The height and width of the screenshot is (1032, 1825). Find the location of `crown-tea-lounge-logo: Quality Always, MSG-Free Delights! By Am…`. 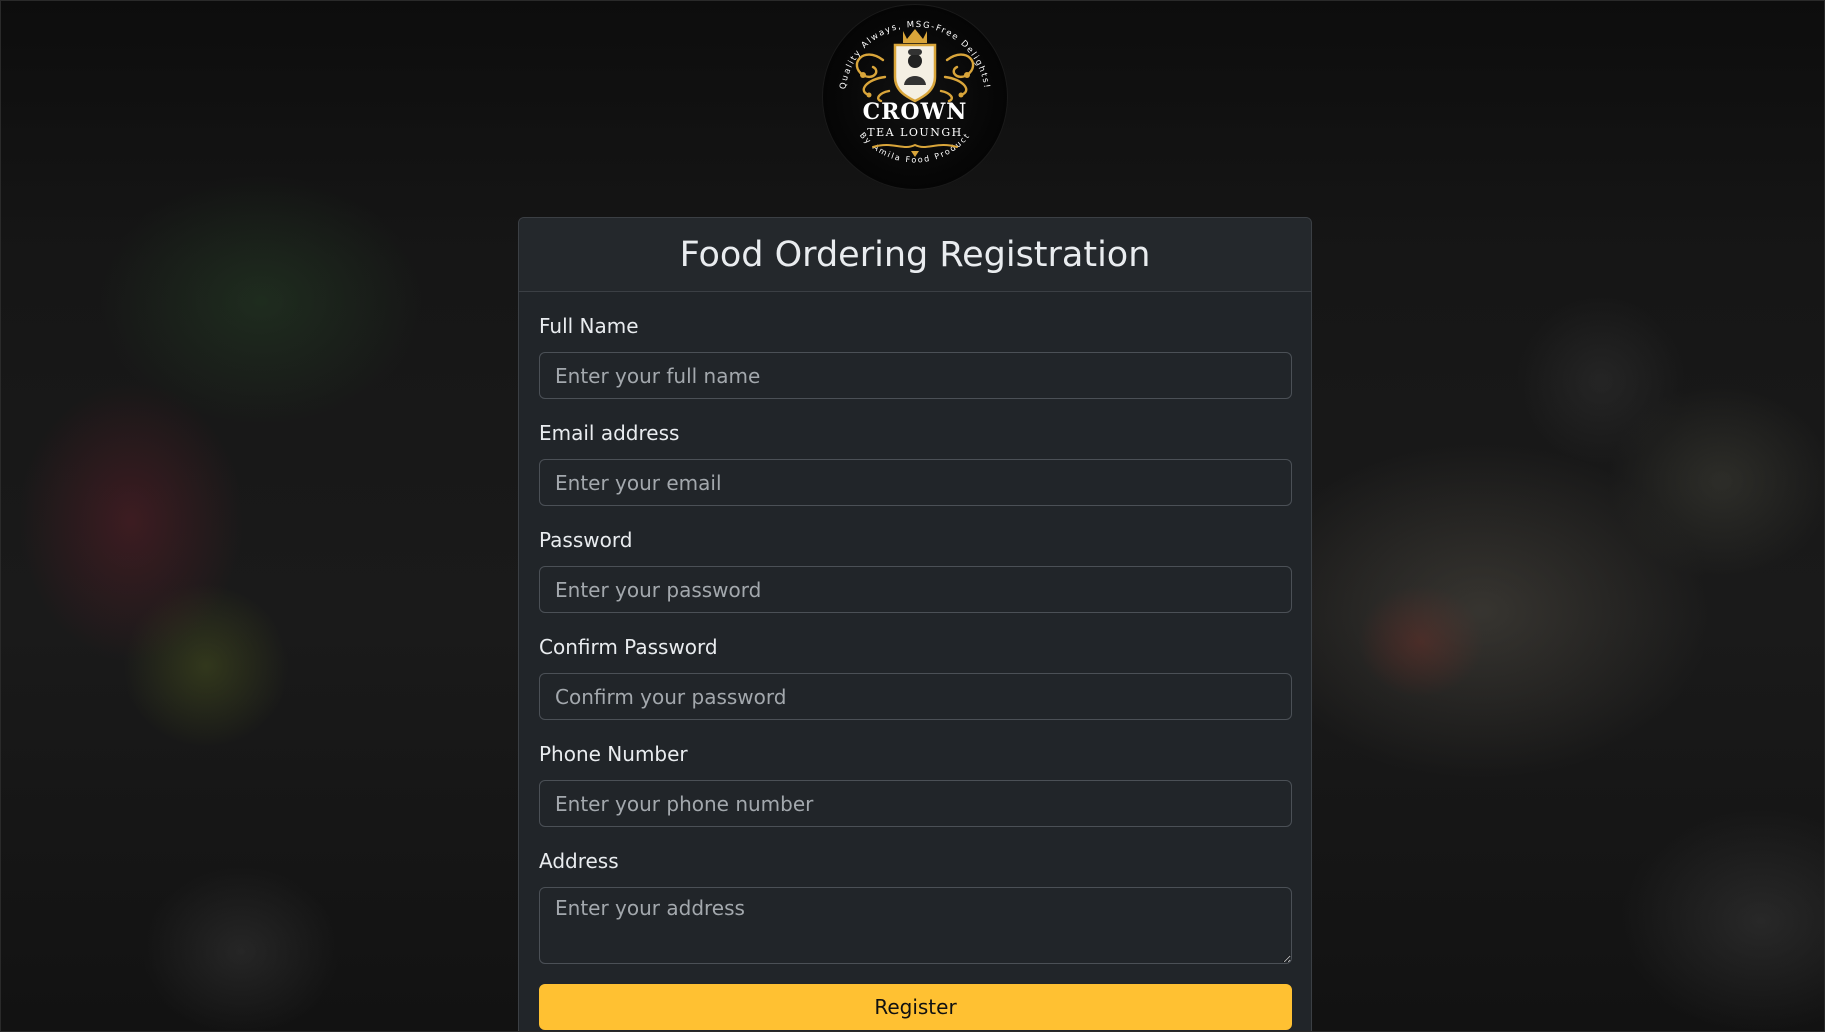

crown-tea-lounge-logo: Quality Always, MSG-Free Delights! By Am… is located at coordinates (915, 97).